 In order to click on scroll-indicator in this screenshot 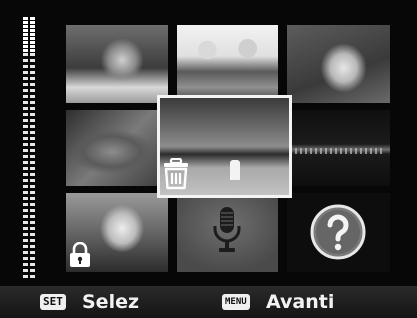, I will do `click(29, 148)`.